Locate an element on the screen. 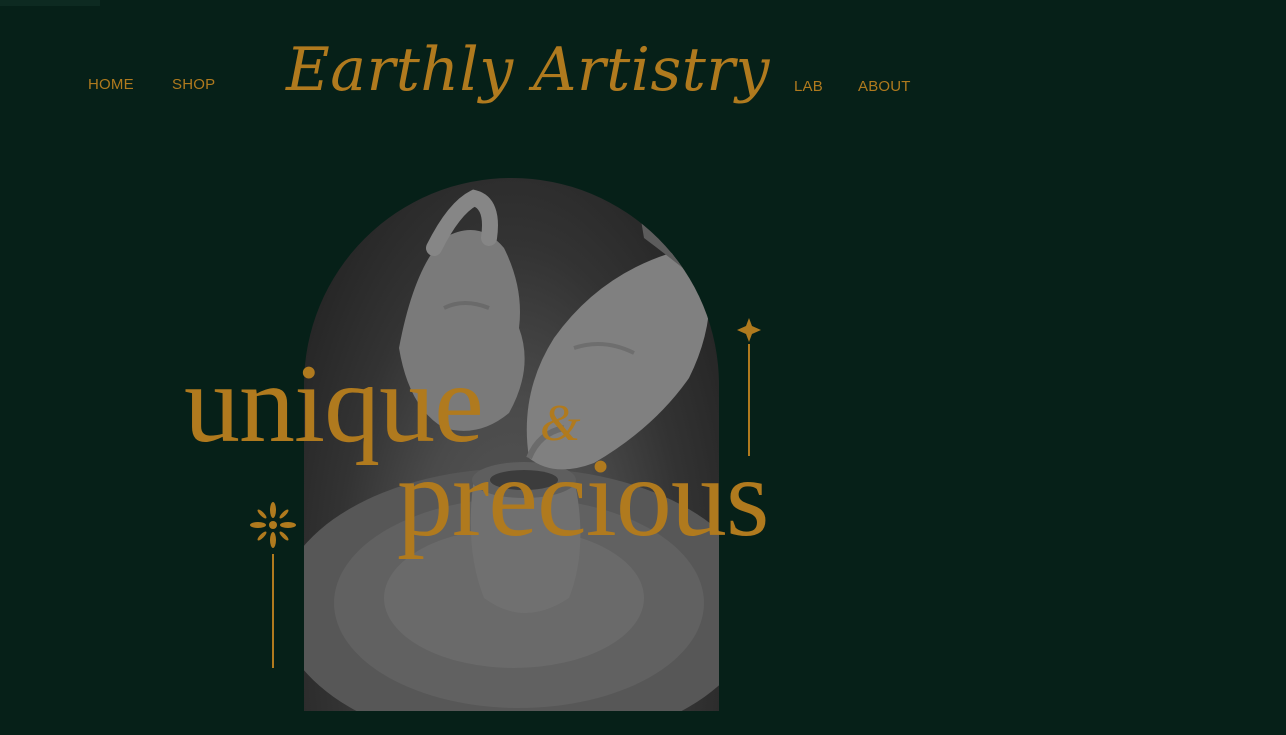 This screenshot has width=1286, height=735. brand-logo-title: Earthly Artistry is located at coordinates (528, 70).